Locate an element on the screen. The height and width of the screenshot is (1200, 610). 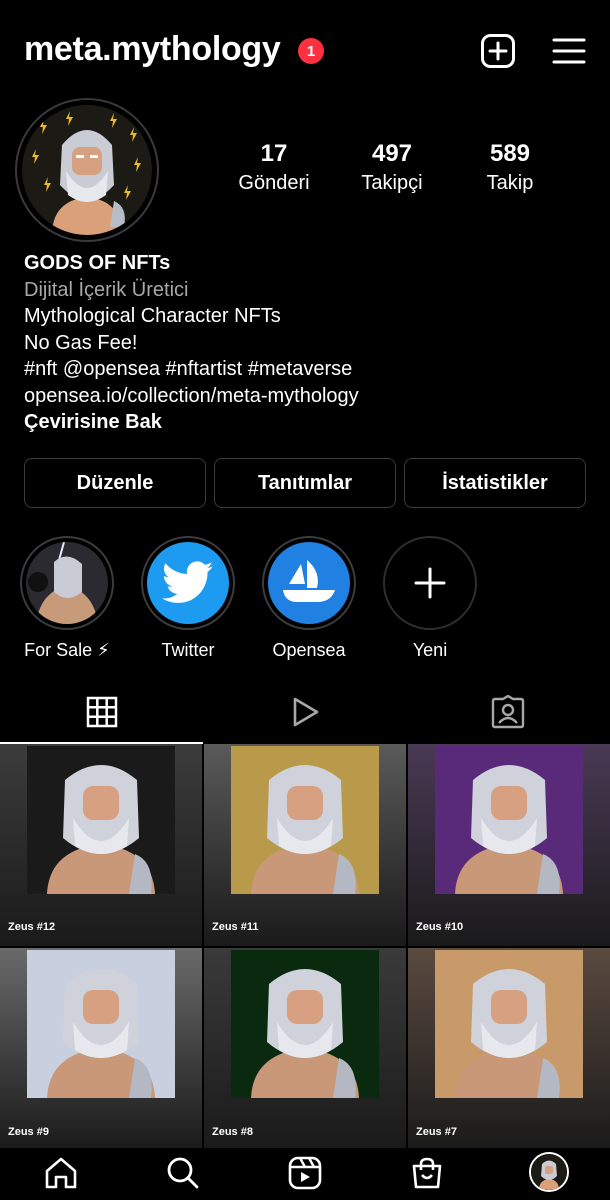
shop-bag-icon is located at coordinates (427, 1175).